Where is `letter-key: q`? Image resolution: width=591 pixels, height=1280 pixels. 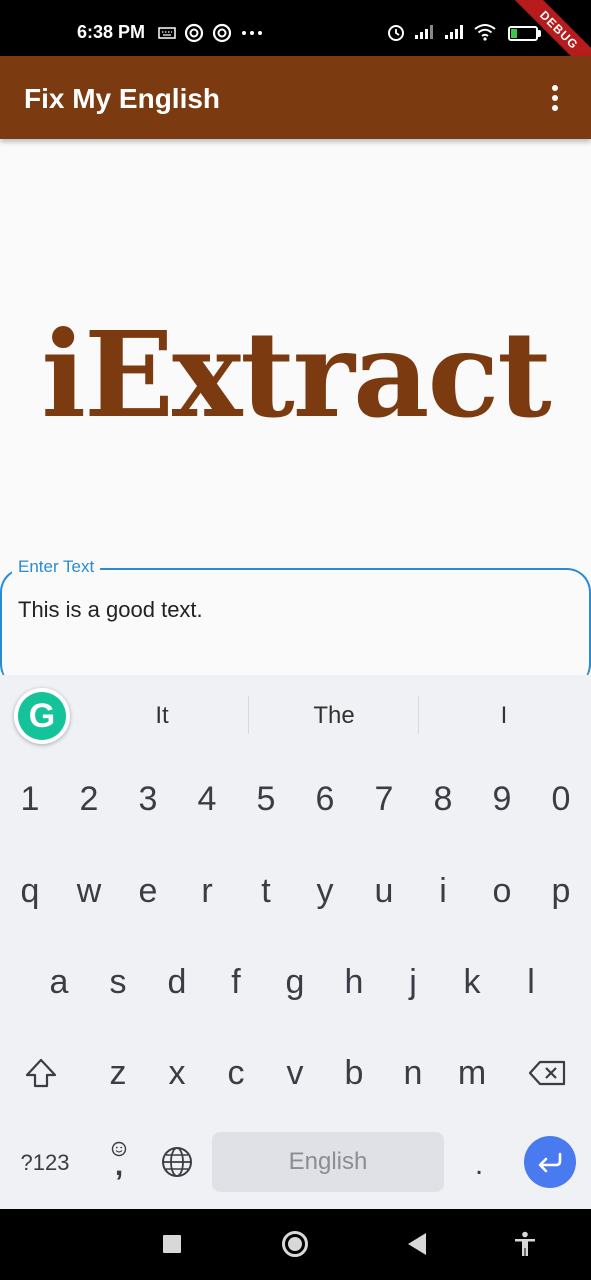
letter-key: q is located at coordinates (30, 891).